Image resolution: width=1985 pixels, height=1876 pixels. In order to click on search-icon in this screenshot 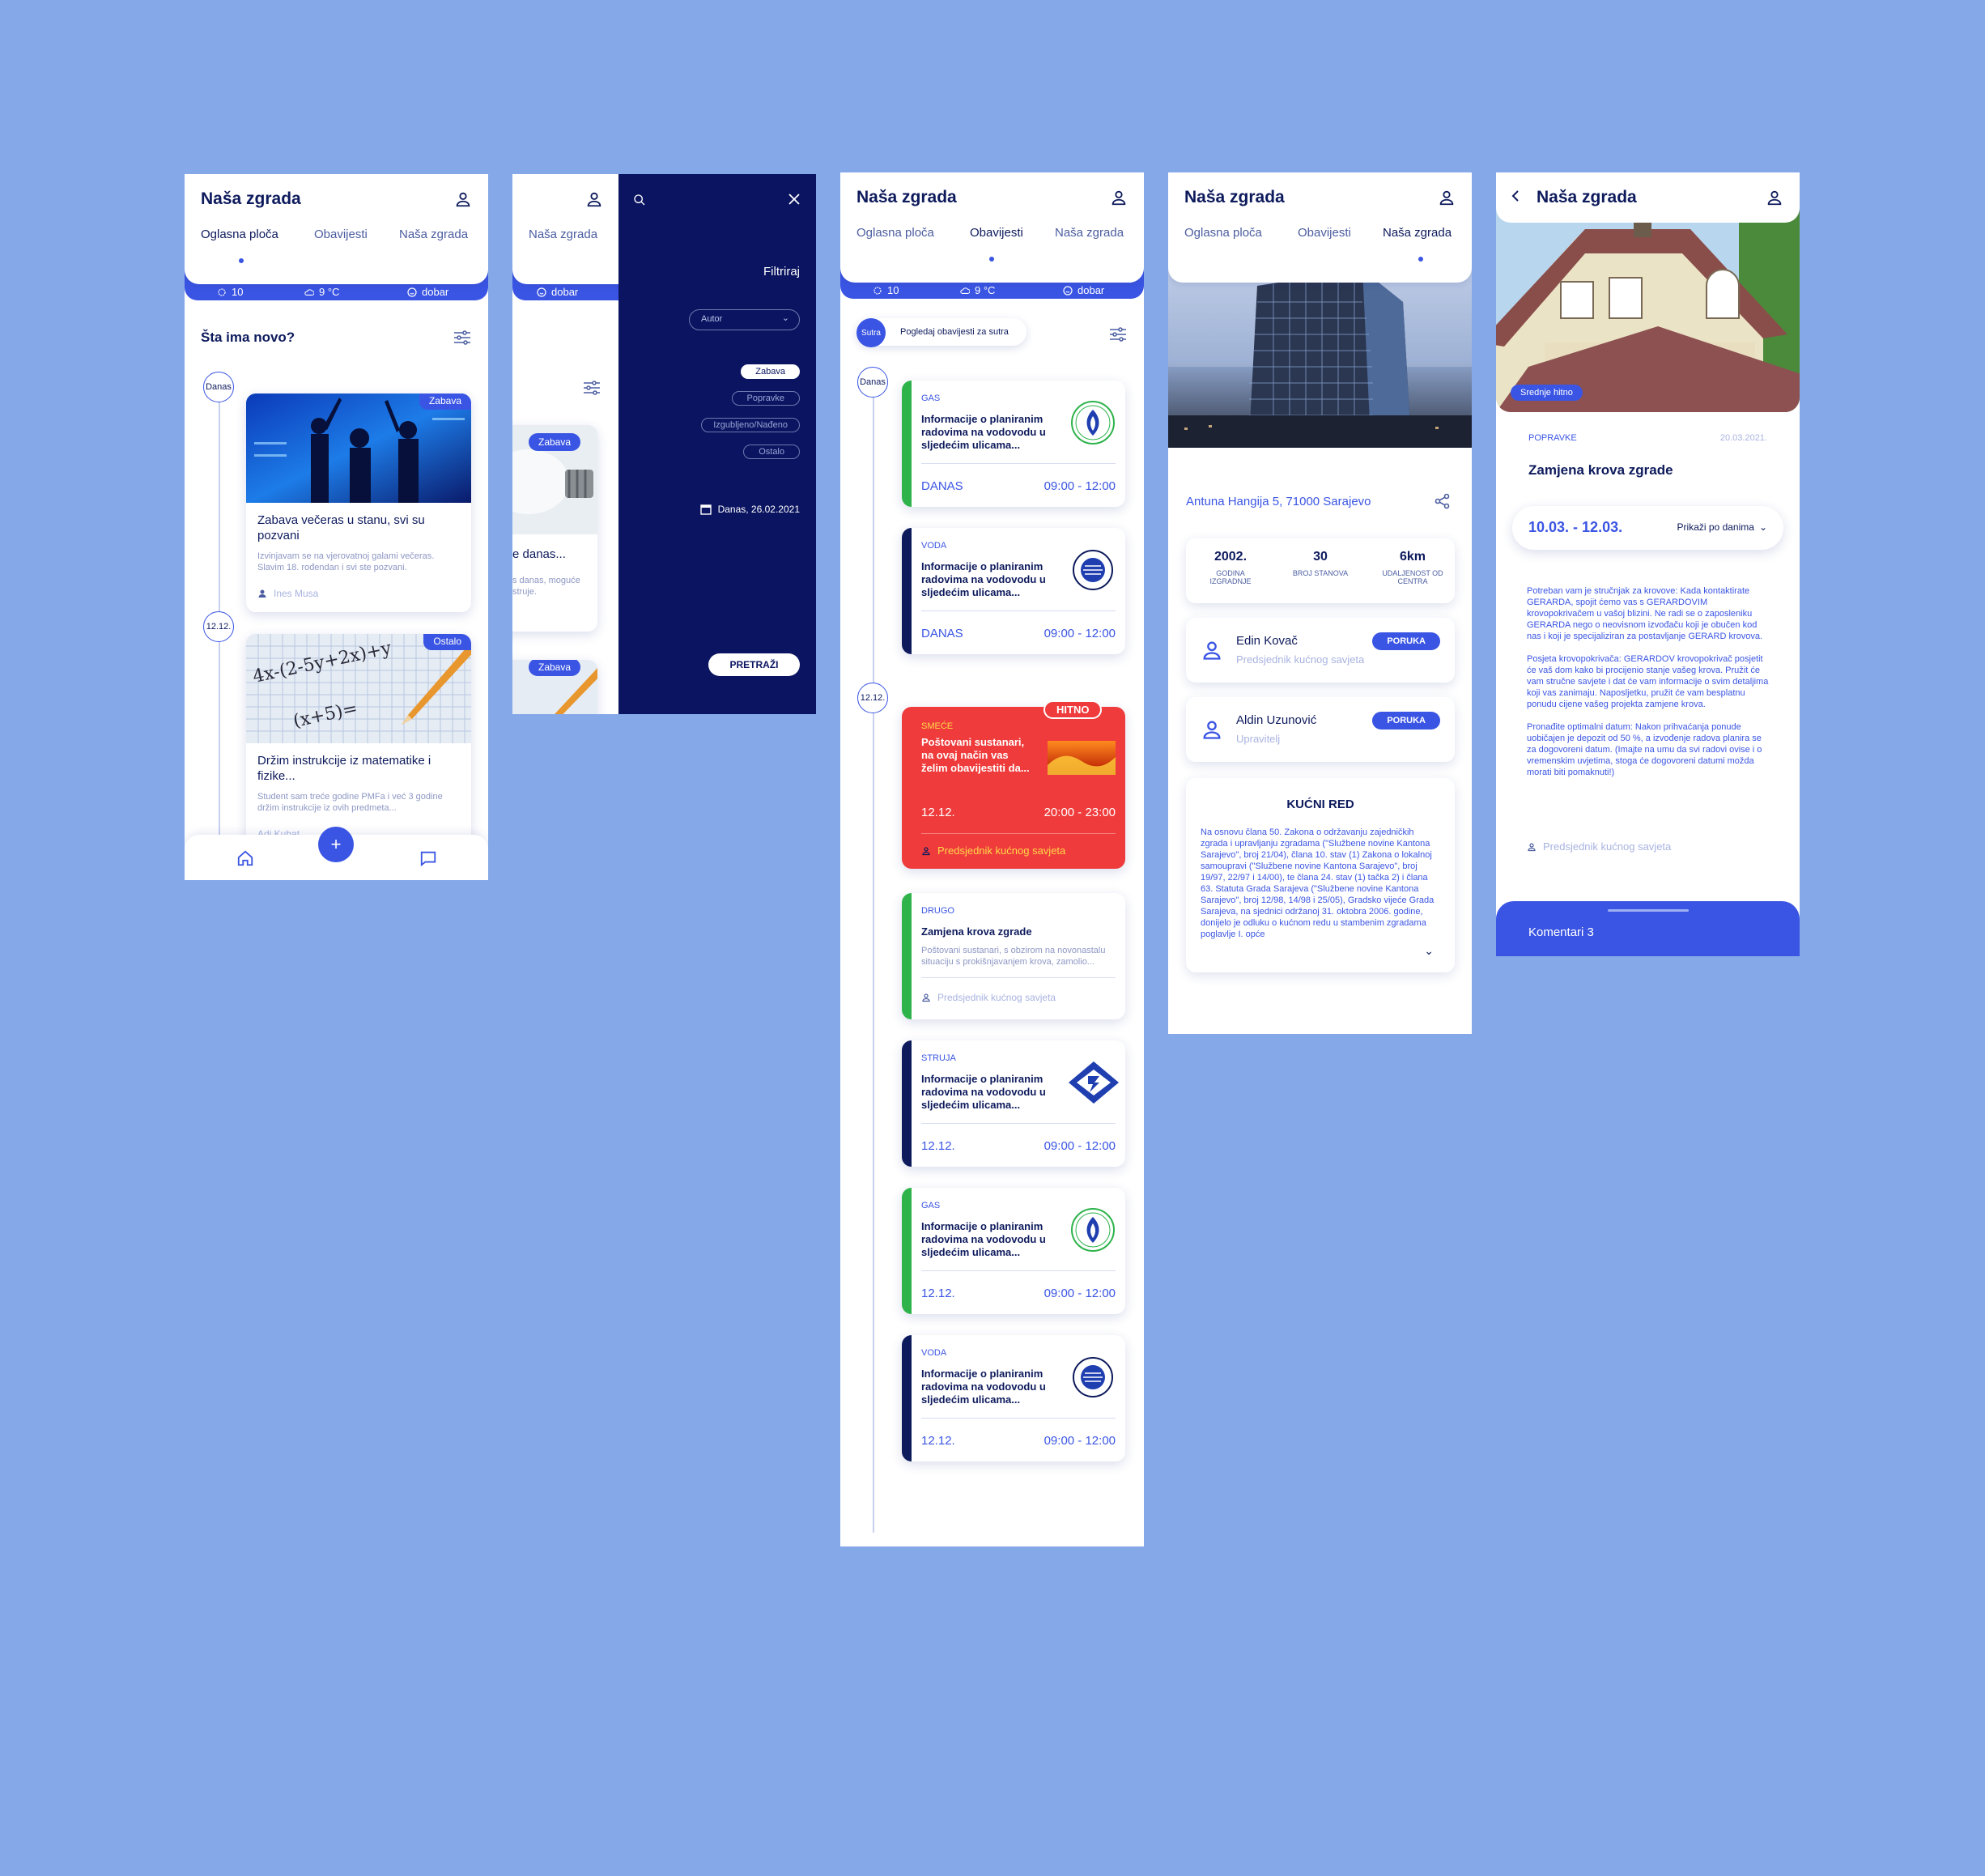, I will do `click(639, 200)`.